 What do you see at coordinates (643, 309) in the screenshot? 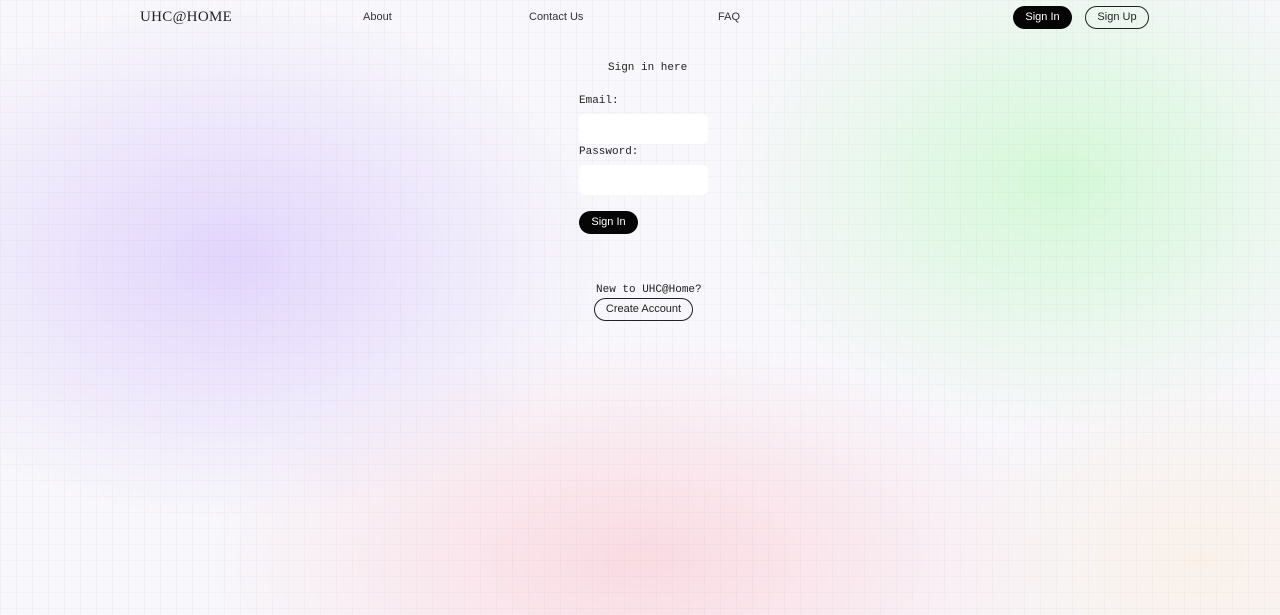
I see `create-account-button: Create Account` at bounding box center [643, 309].